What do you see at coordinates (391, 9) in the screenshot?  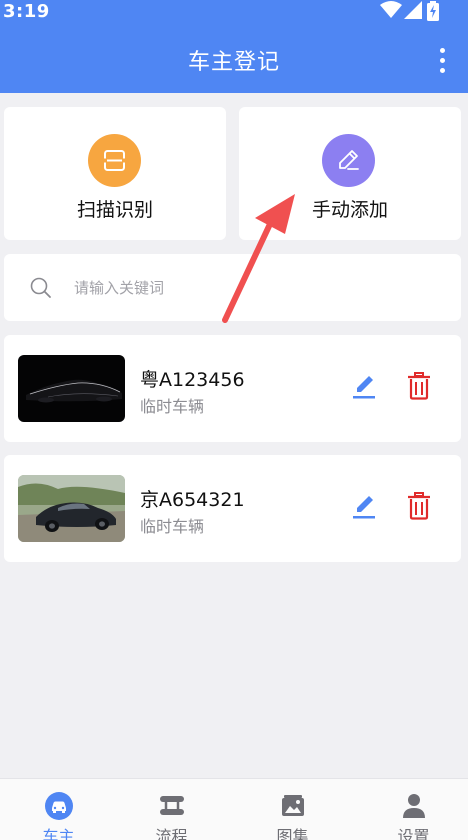 I see `wifi-icon` at bounding box center [391, 9].